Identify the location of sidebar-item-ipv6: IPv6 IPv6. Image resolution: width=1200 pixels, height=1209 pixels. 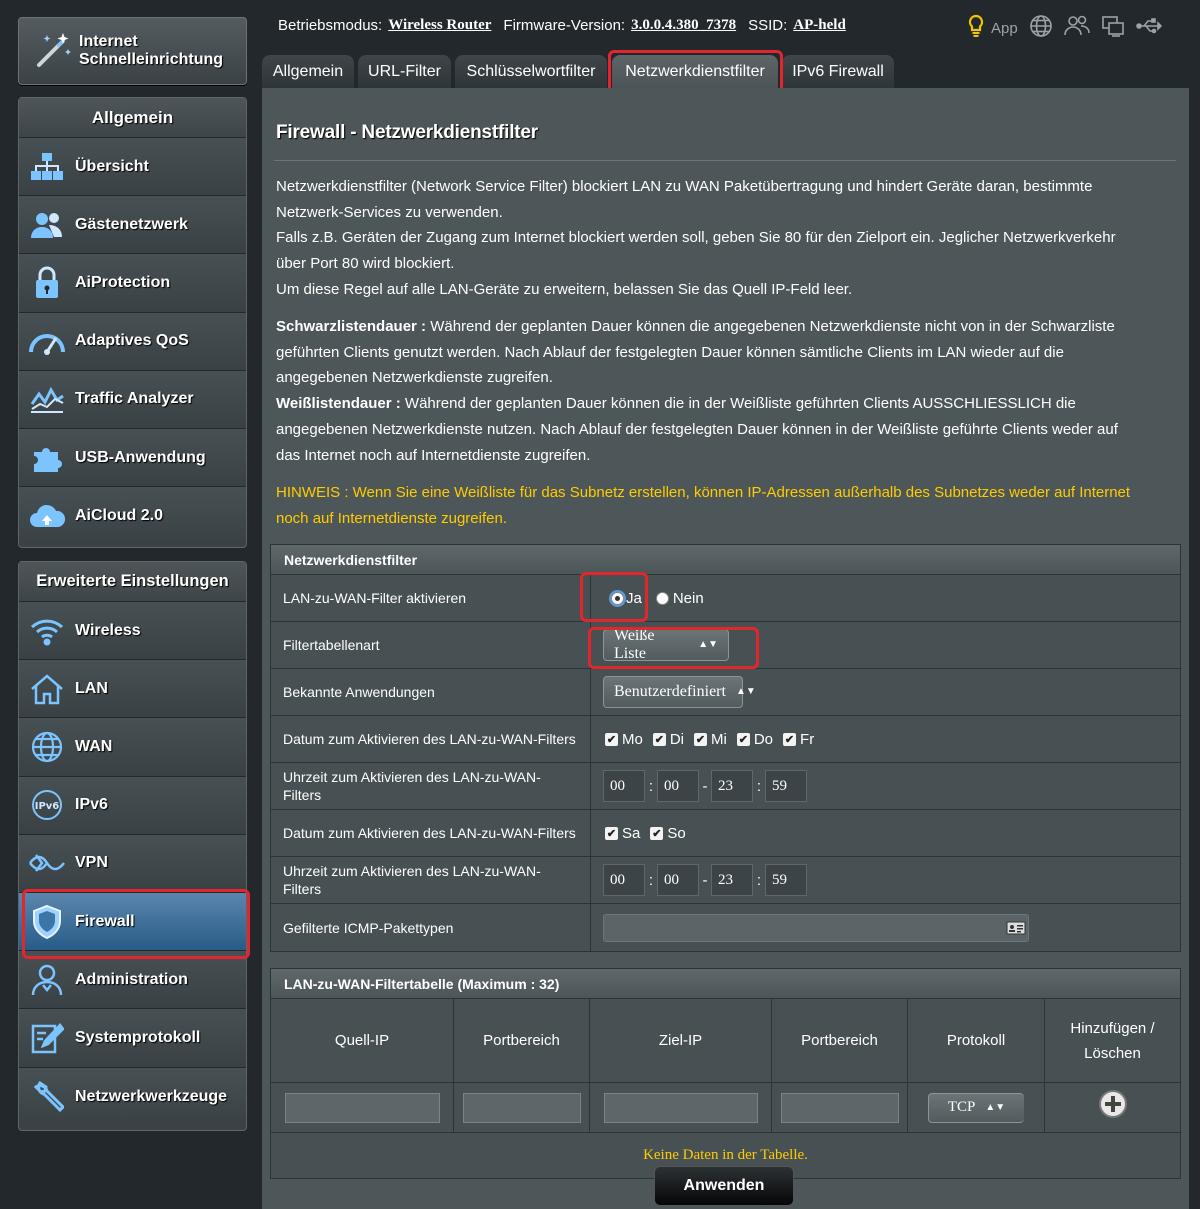
(132, 805).